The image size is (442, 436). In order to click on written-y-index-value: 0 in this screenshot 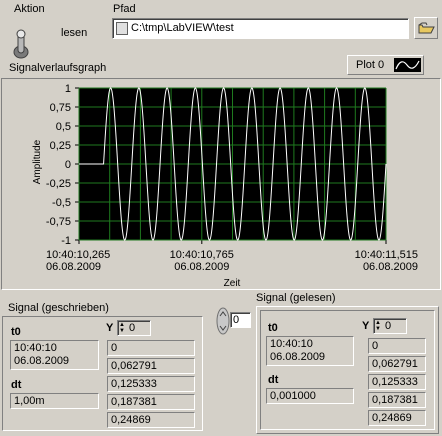, I will do `click(132, 328)`.